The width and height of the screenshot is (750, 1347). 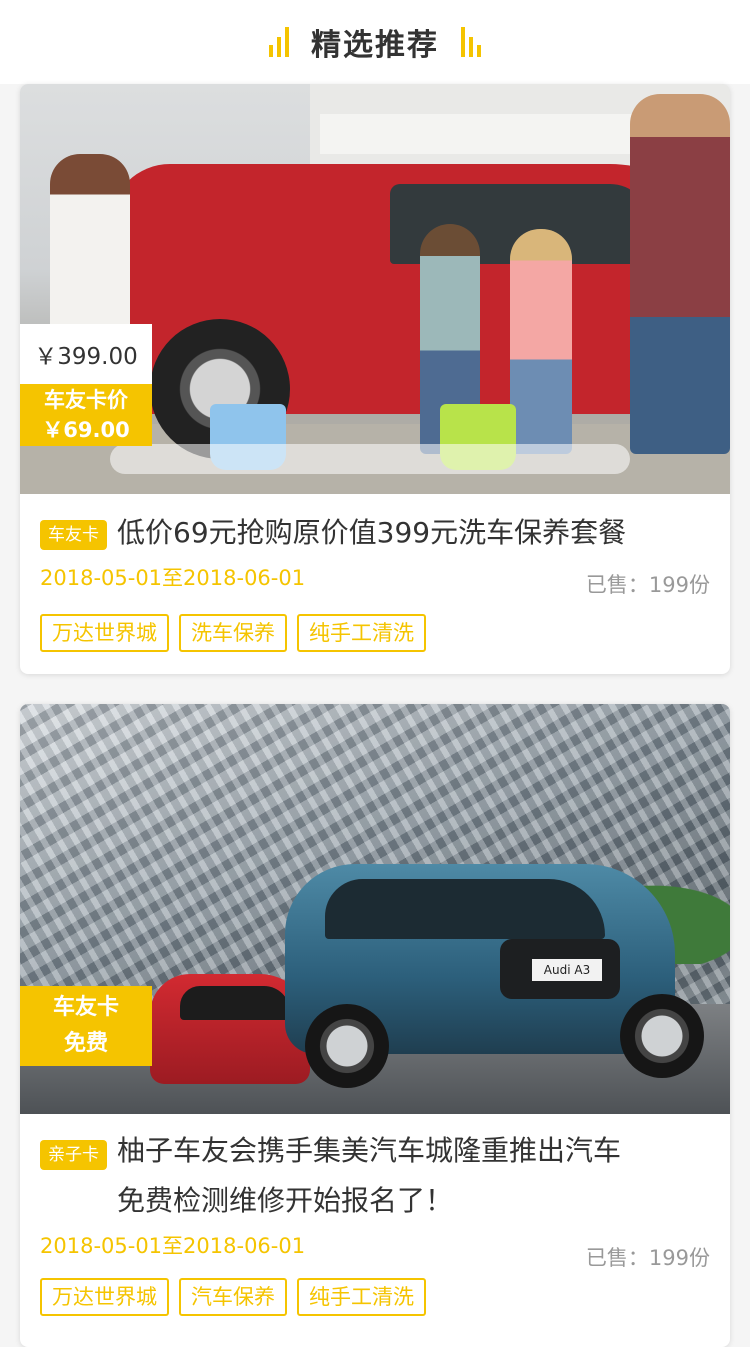 I want to click on original-price: ￥399.00, so click(x=86, y=354).